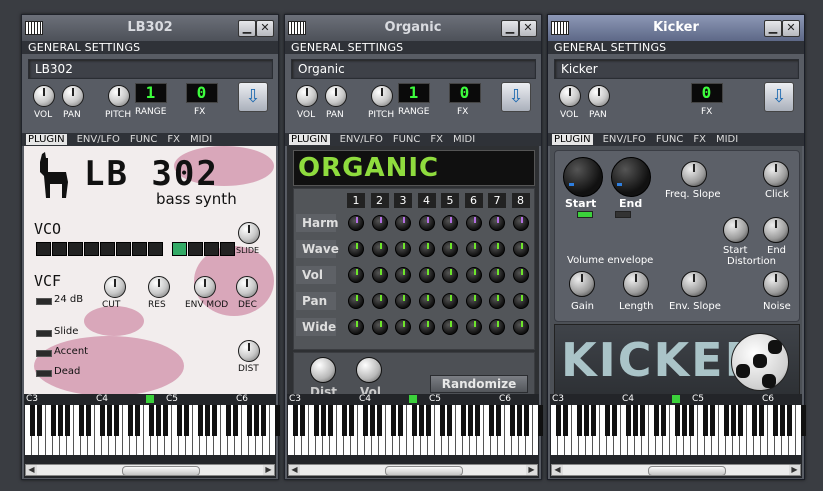 The width and height of the screenshot is (823, 491). Describe the element at coordinates (202, 93) in the screenshot. I see `fx-display: 0` at that location.